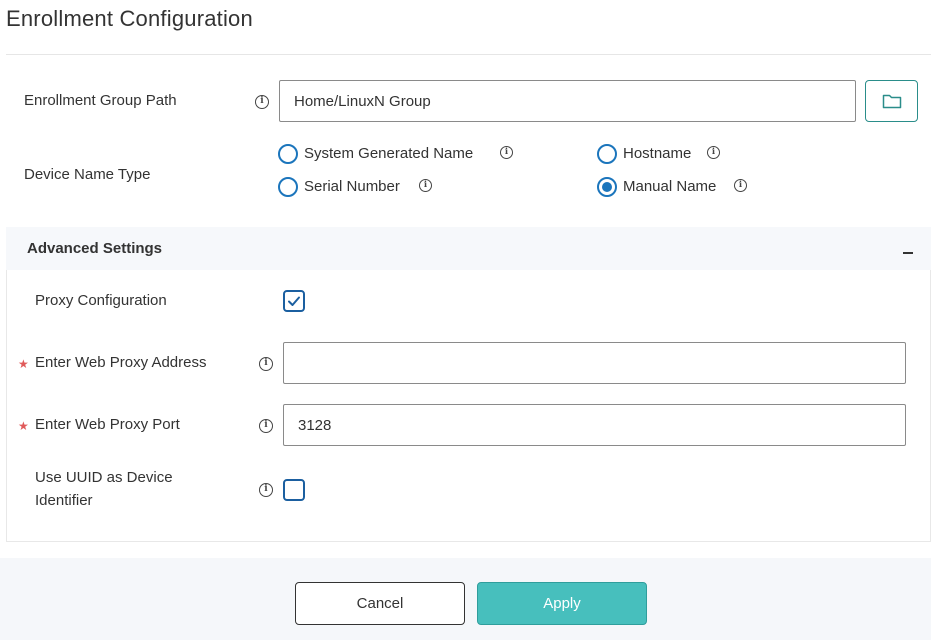 The image size is (931, 640). Describe the element at coordinates (95, 248) in the screenshot. I see `advanced-settings-title: Advanced Settings` at that location.